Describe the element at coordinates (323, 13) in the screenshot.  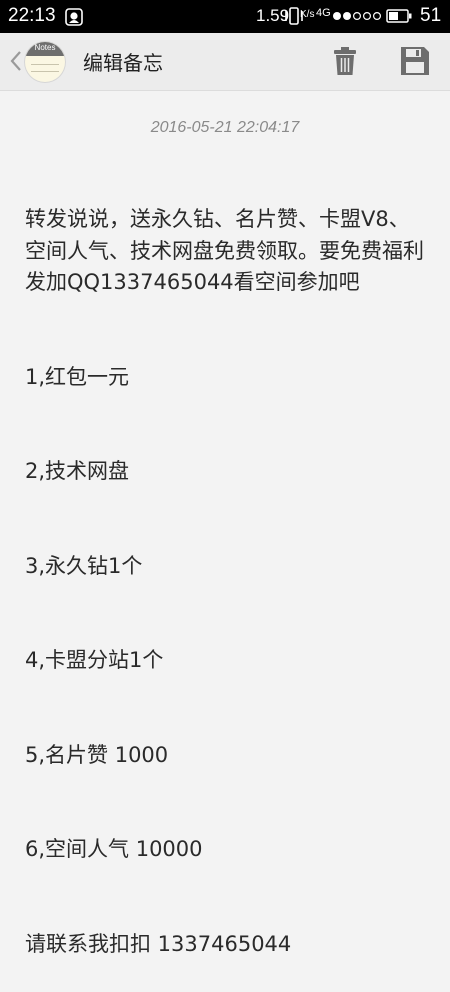
I see `network-type: 4G` at that location.